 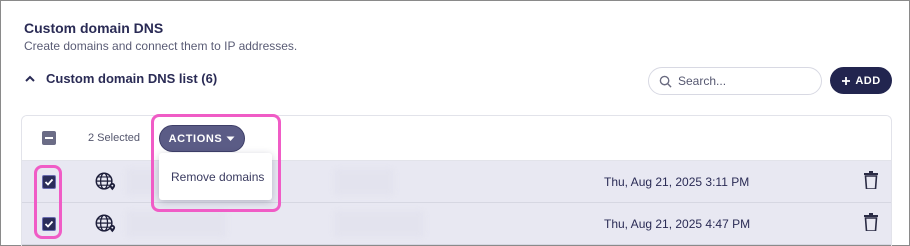 I want to click on list-title: Custom domain DNS list (6), so click(x=132, y=78).